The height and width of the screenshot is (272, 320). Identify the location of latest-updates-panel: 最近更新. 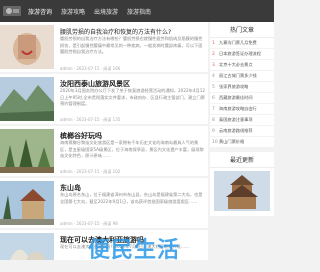
(242, 184).